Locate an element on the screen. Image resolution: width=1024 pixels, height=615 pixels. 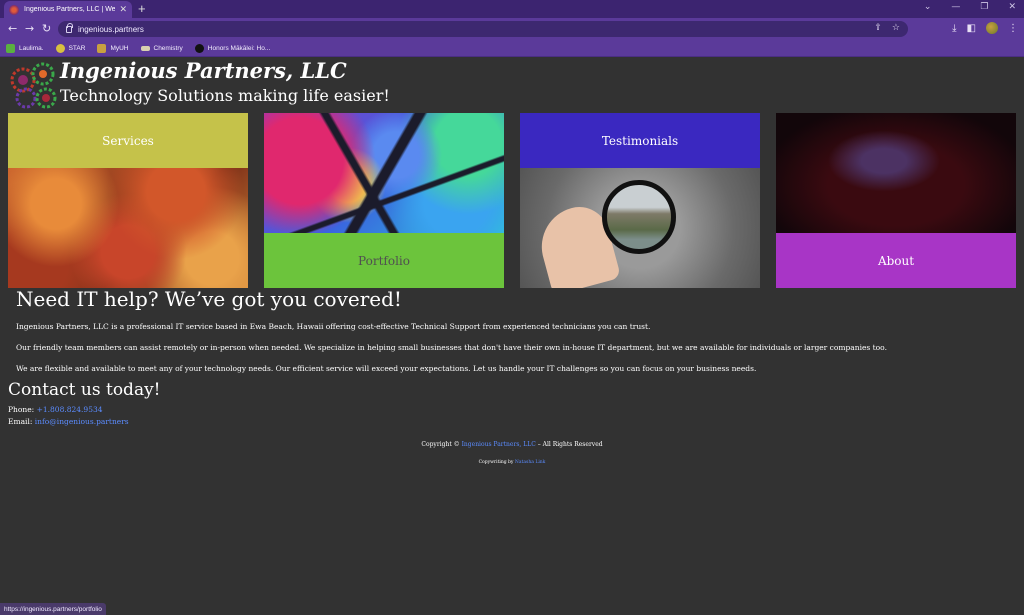
tile-about: About is located at coordinates (896, 200).